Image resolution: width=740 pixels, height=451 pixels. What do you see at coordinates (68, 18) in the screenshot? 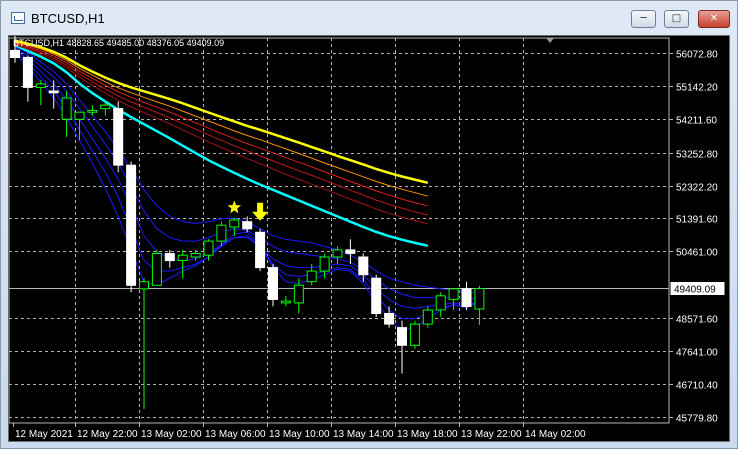
I see `window-title: BTCUSD,H1` at bounding box center [68, 18].